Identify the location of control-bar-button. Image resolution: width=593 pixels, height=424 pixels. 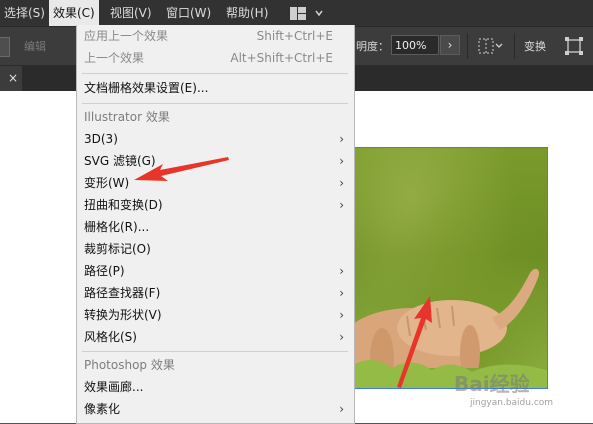
(5, 47).